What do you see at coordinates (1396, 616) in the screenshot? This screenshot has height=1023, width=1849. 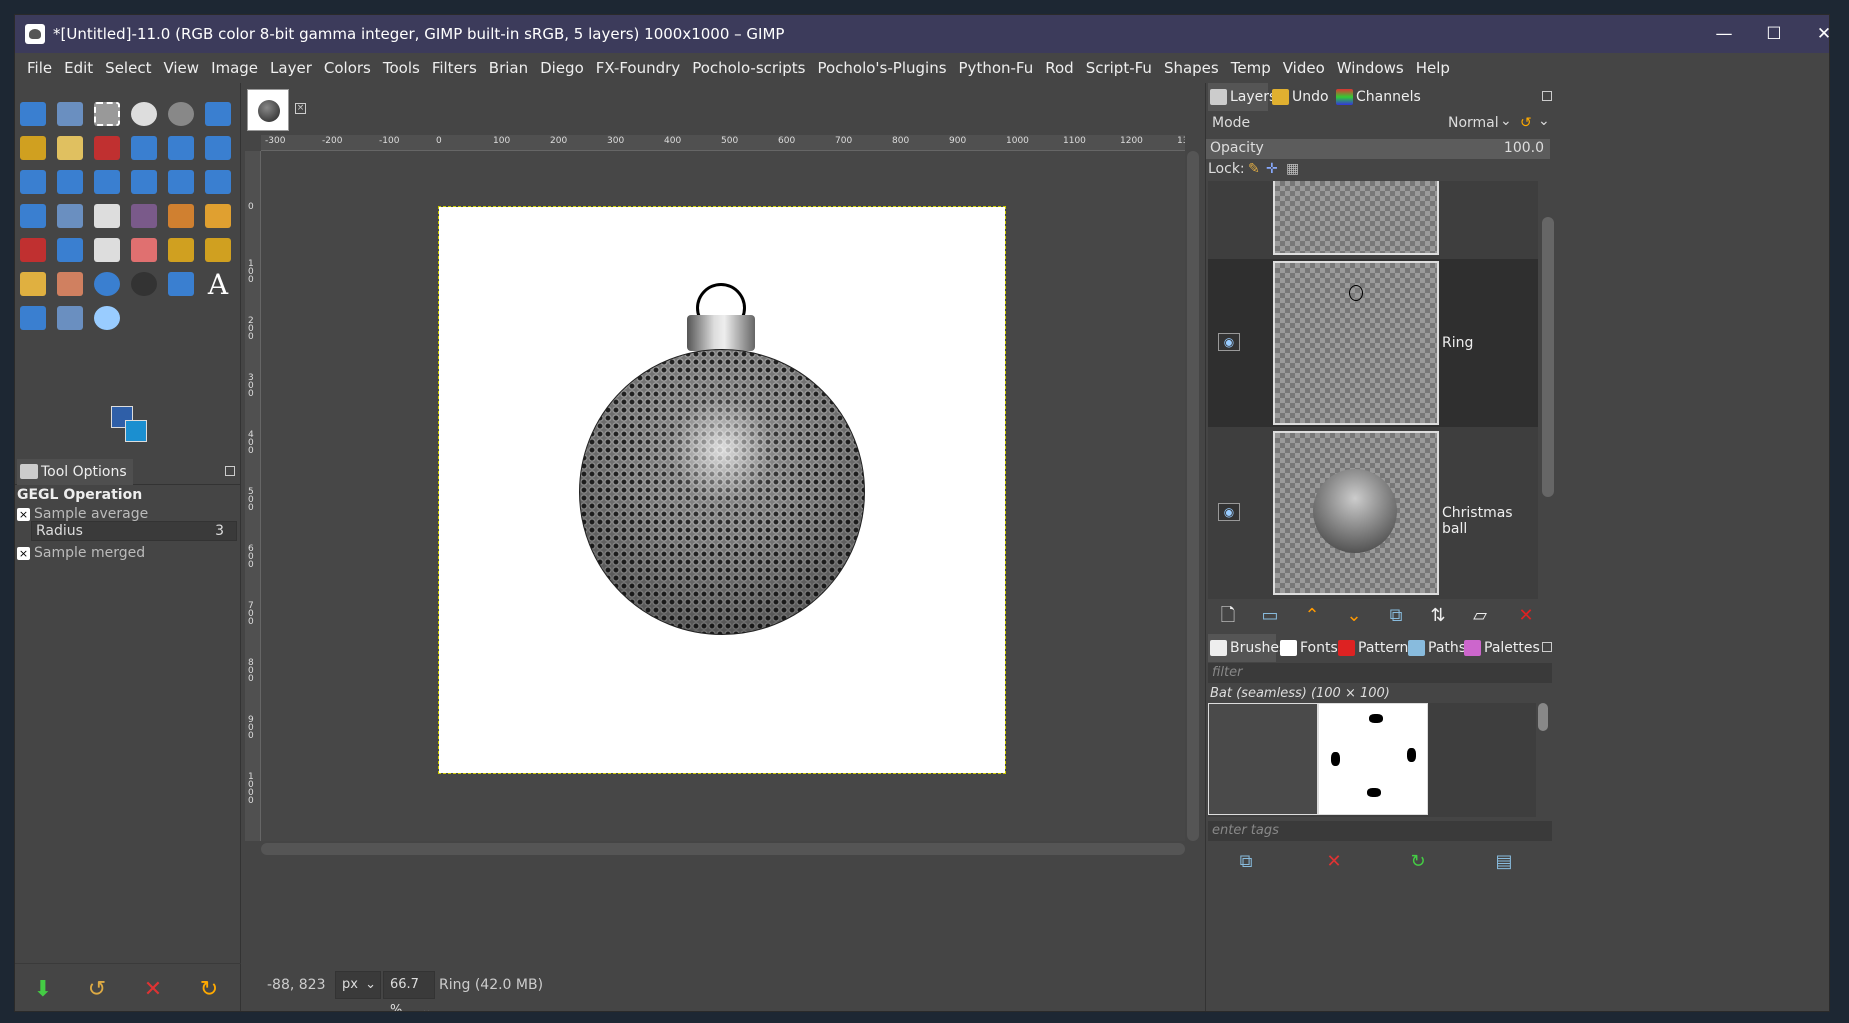 I see `duplicate-layer-icon: ⧉` at bounding box center [1396, 616].